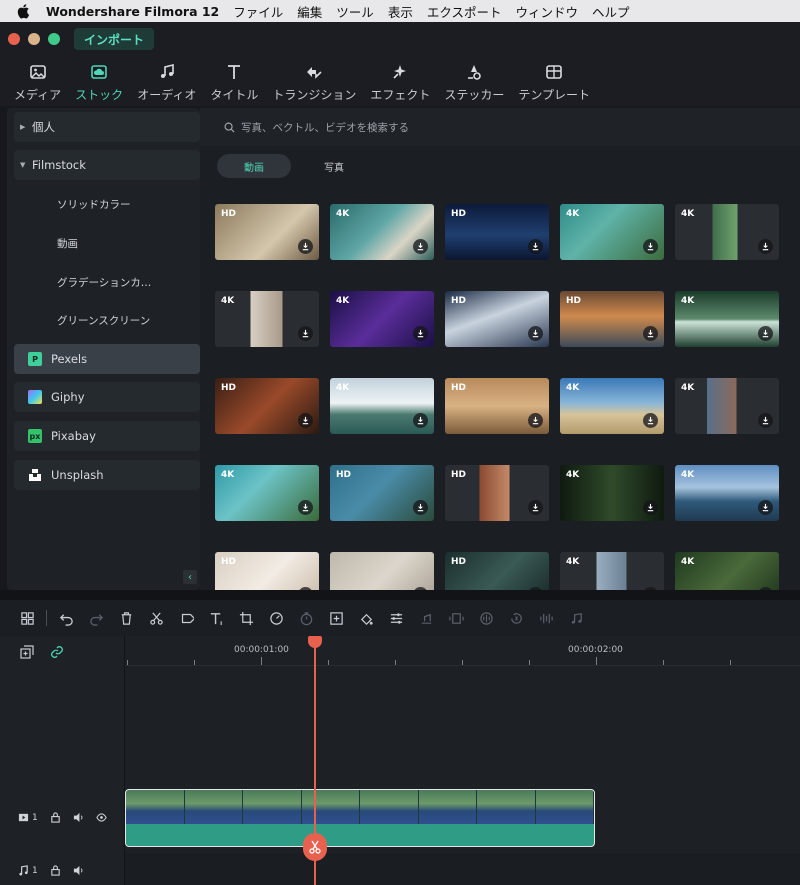 The width and height of the screenshot is (800, 885). I want to click on menu-tools: ツール, so click(355, 11).